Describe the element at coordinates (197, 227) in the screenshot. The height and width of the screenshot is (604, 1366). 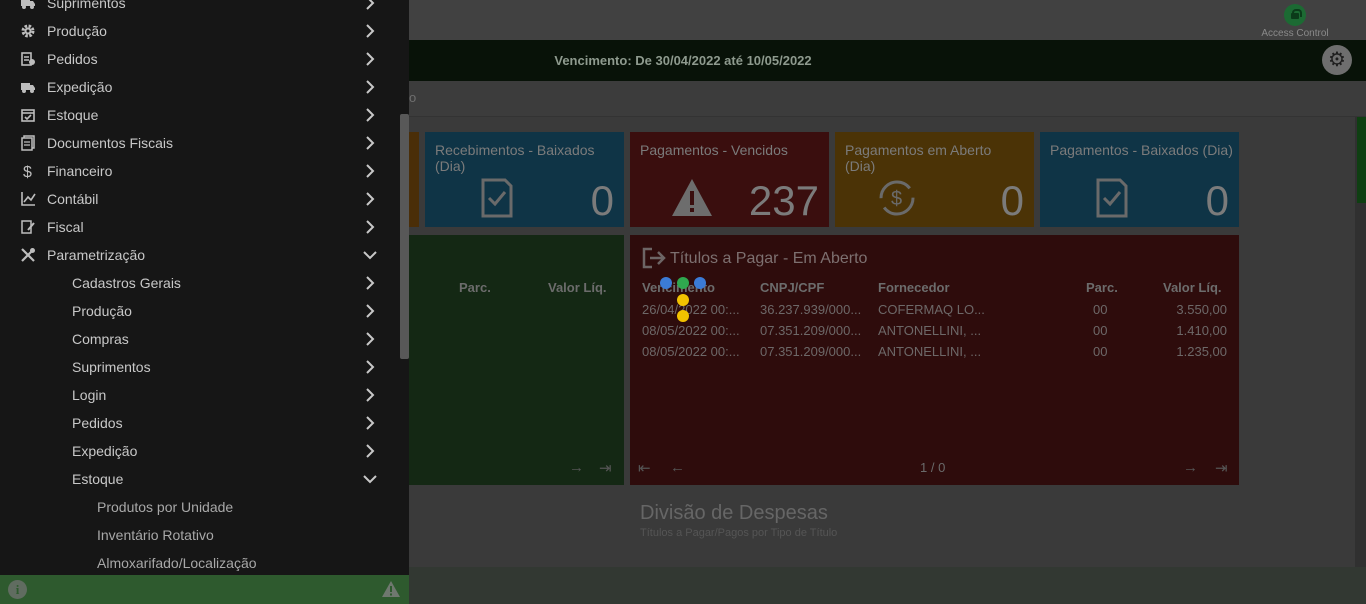
I see `sidebar-item-fiscal: Fiscal` at that location.